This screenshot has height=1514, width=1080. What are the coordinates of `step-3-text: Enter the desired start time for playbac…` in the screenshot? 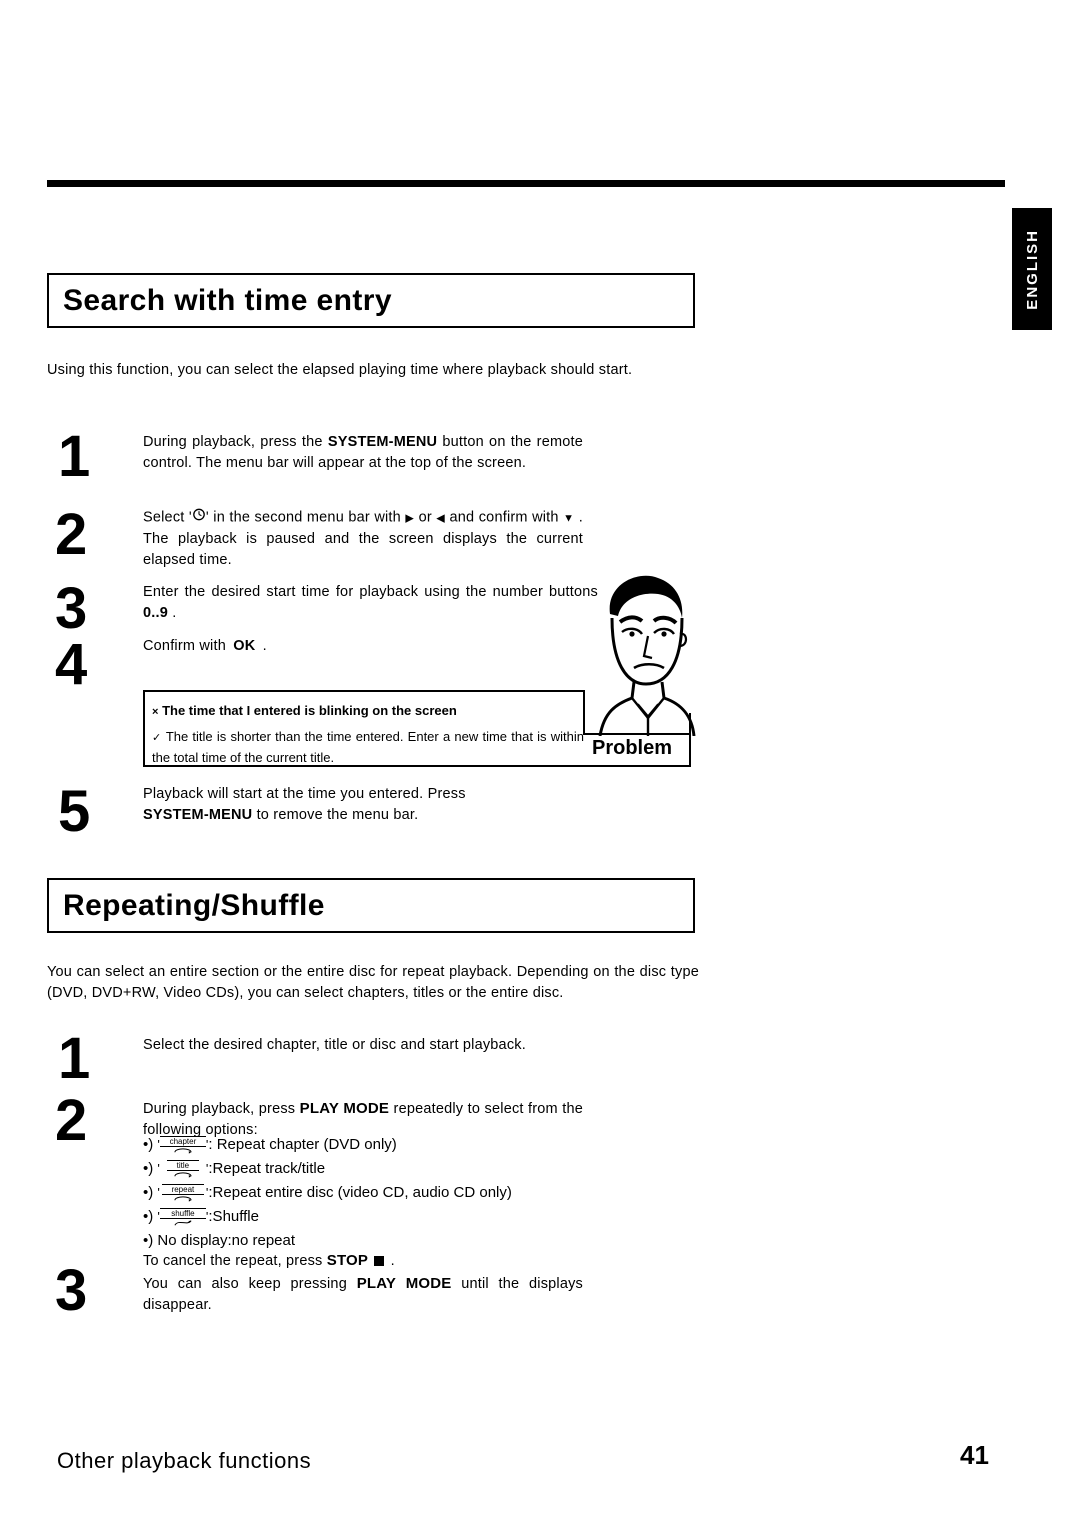 It's located at (370, 603).